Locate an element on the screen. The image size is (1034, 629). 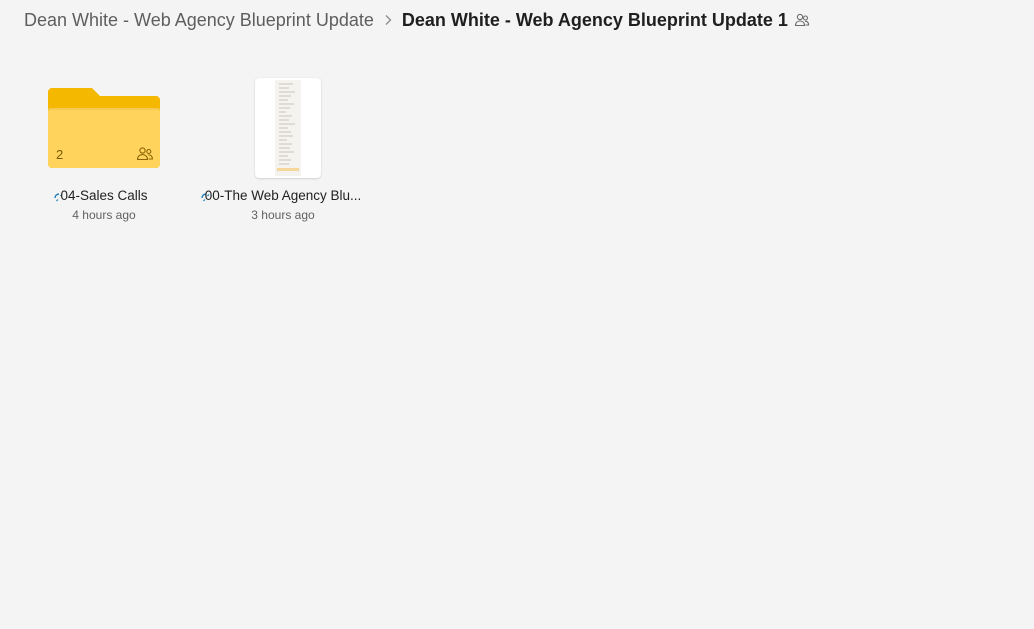
breadcrumb-parent: Dean White - Web Agency Blueprint Update is located at coordinates (199, 20).